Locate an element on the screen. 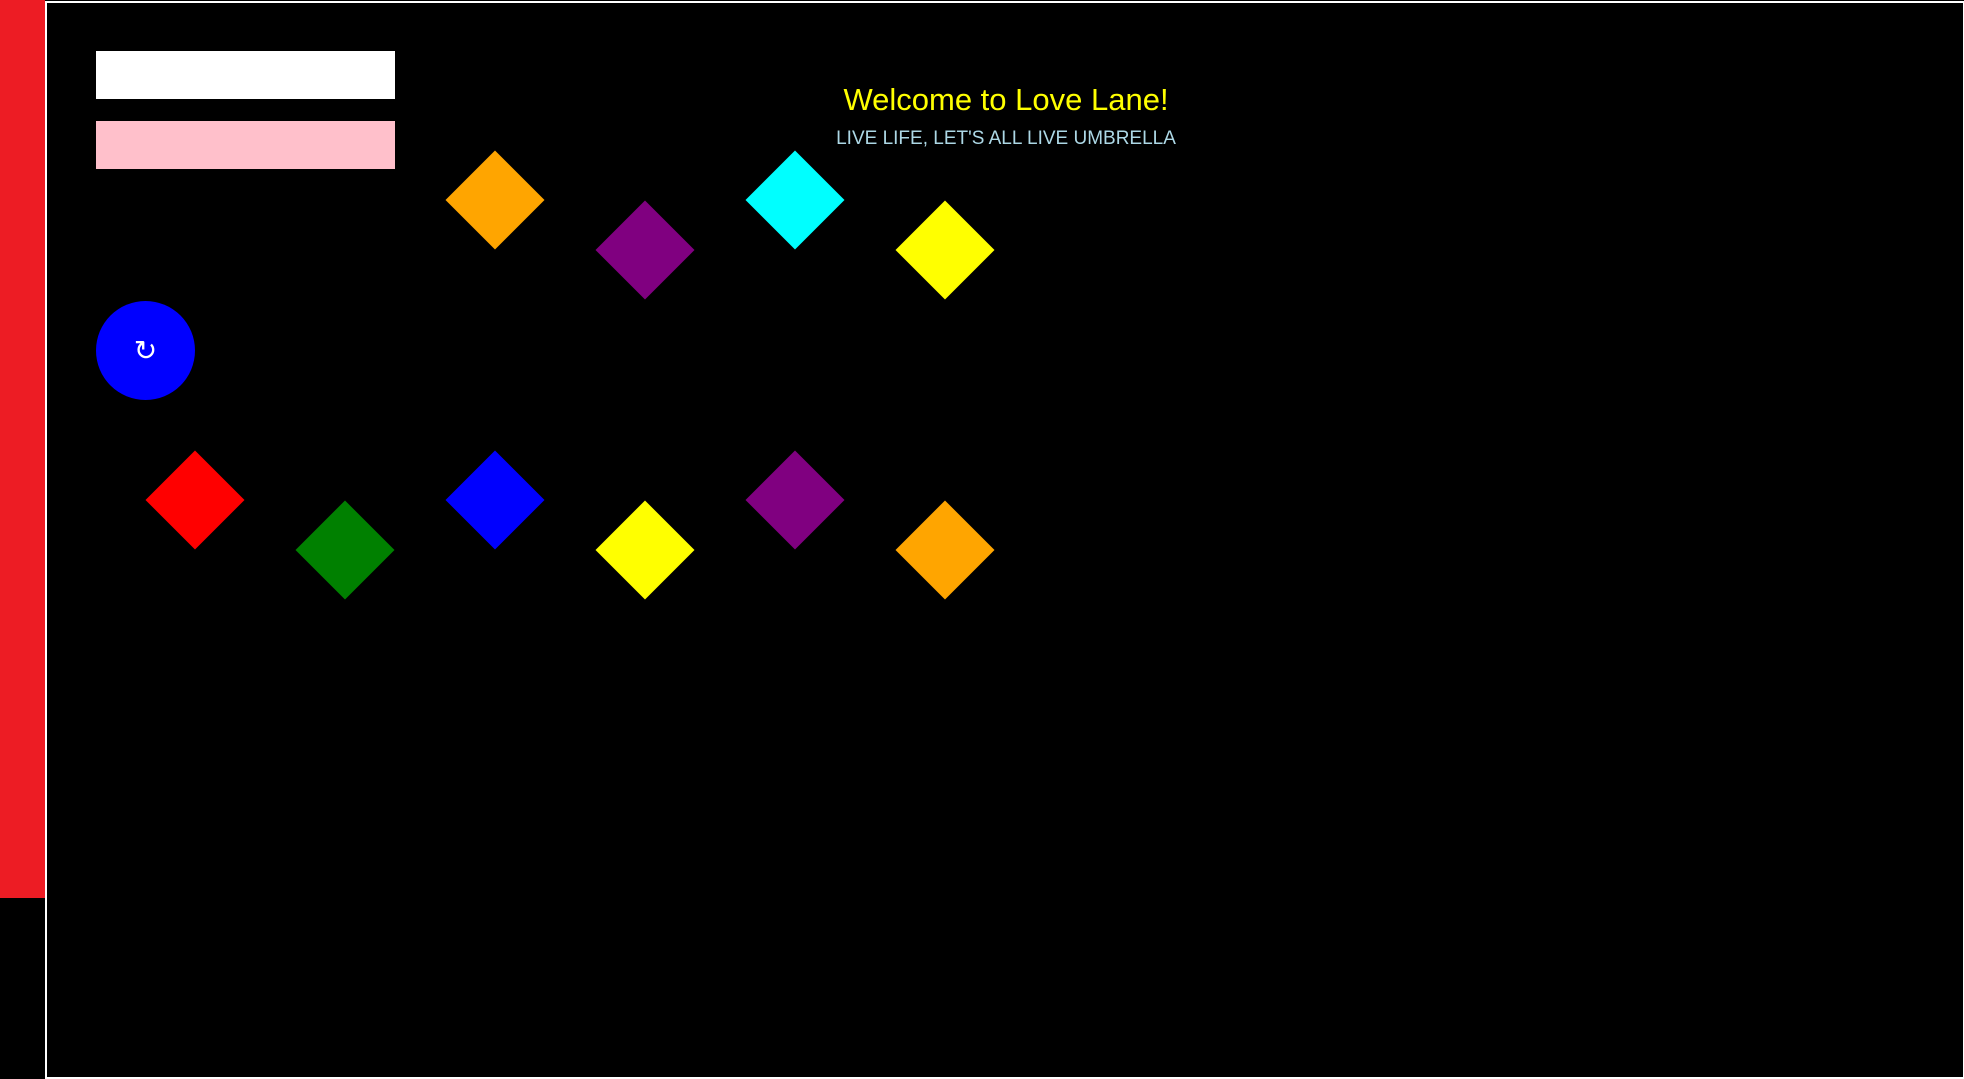 Image resolution: width=1964 pixels, height=1079 pixels. refresh-button: ↻ is located at coordinates (145, 350).